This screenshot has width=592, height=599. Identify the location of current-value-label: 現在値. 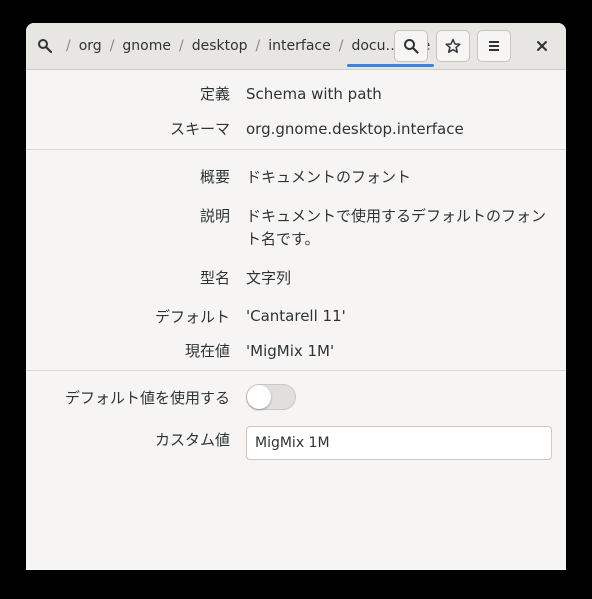
(207, 351).